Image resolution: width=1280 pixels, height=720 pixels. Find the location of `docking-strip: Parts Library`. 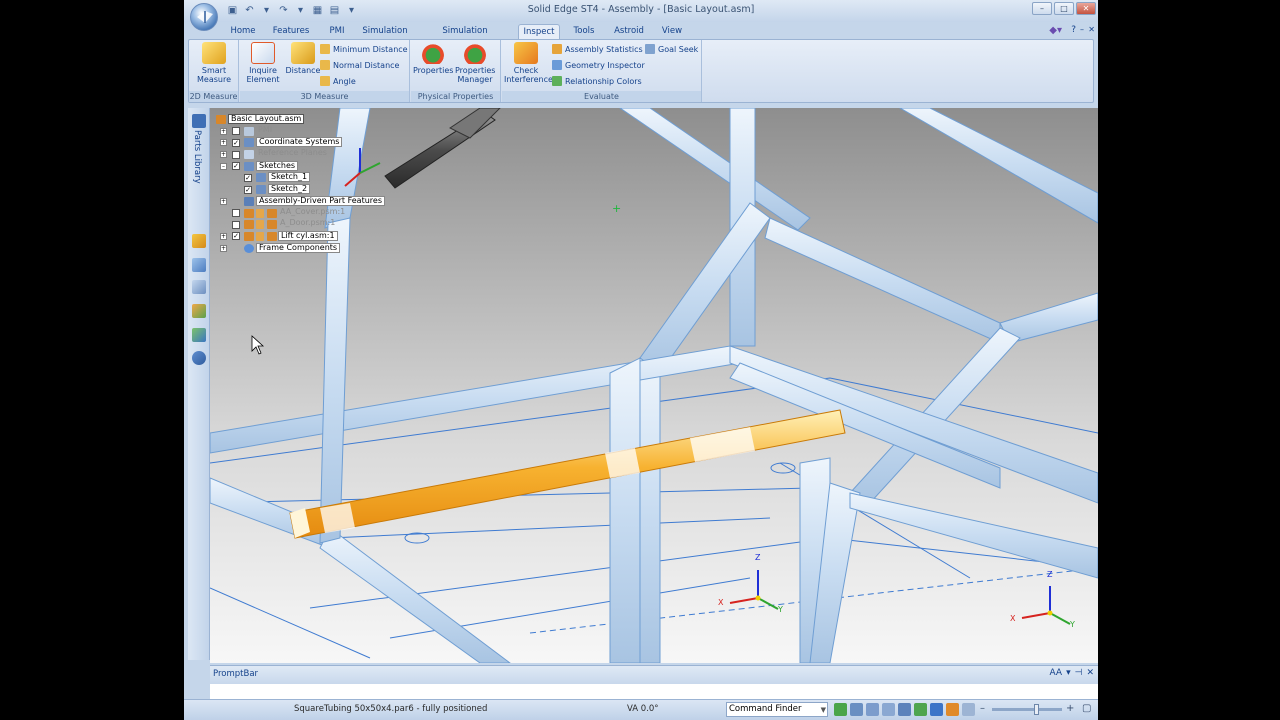

docking-strip: Parts Library is located at coordinates (199, 384).